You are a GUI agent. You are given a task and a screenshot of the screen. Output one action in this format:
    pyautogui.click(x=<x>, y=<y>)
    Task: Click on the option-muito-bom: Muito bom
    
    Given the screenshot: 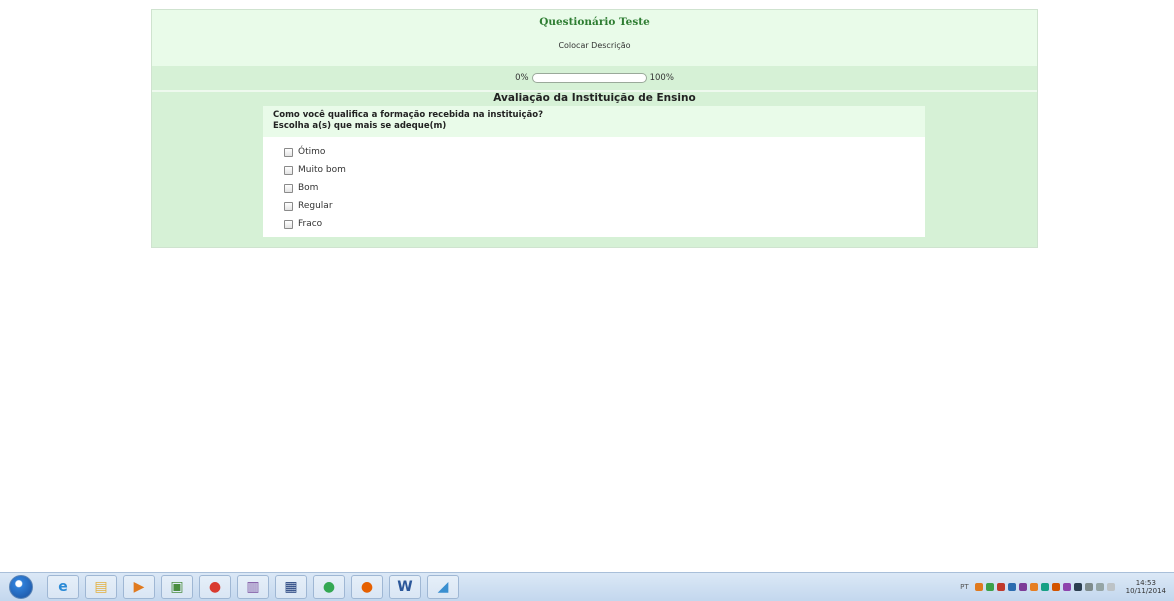 What is the action you would take?
    pyautogui.click(x=604, y=170)
    